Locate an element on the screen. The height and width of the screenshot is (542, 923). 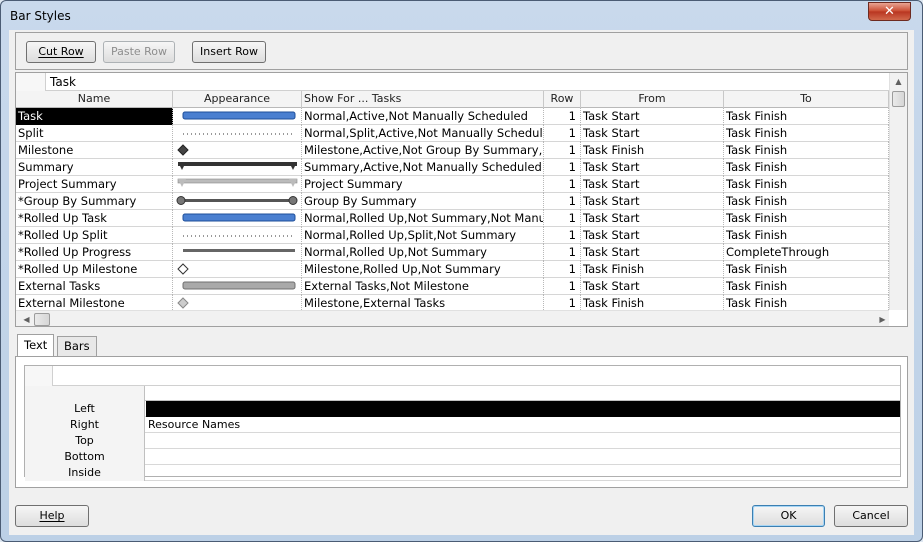
group-summary-bar-icon is located at coordinates (237, 201).